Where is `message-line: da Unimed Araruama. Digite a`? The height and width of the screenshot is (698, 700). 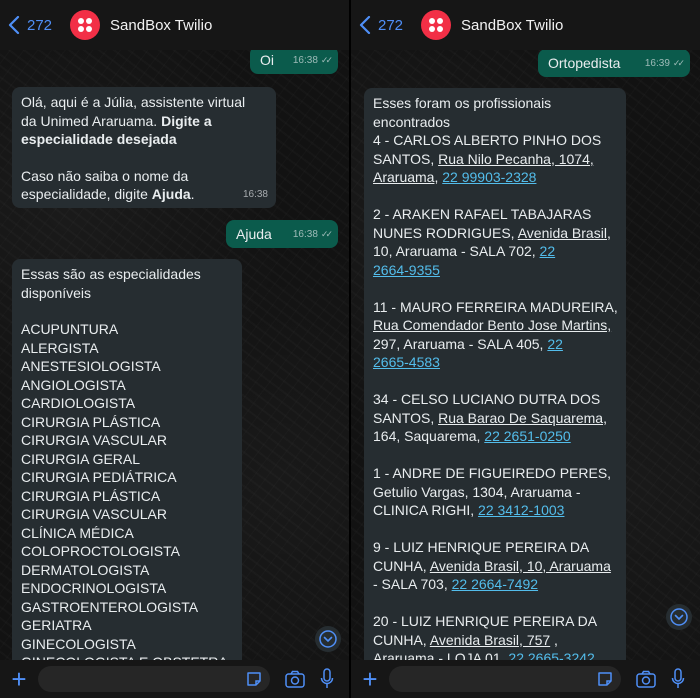
message-line: da Unimed Araruama. Digite a is located at coordinates (116, 120).